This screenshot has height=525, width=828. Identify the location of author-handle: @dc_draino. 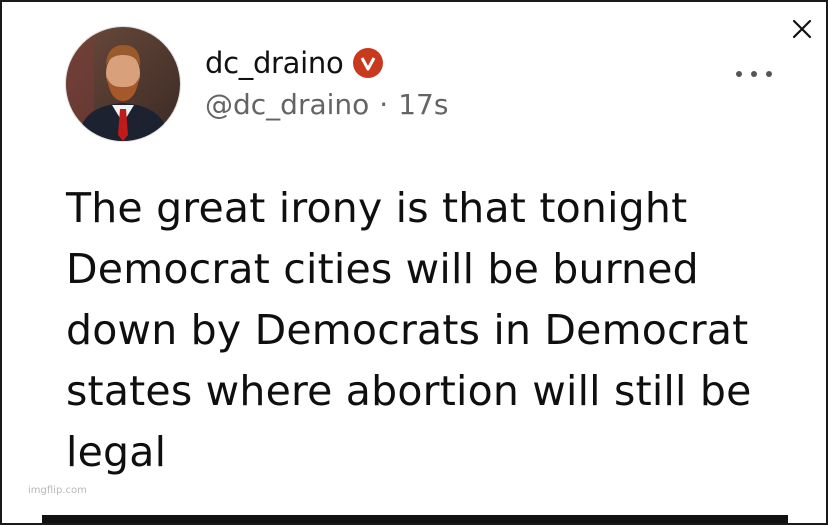
(287, 104).